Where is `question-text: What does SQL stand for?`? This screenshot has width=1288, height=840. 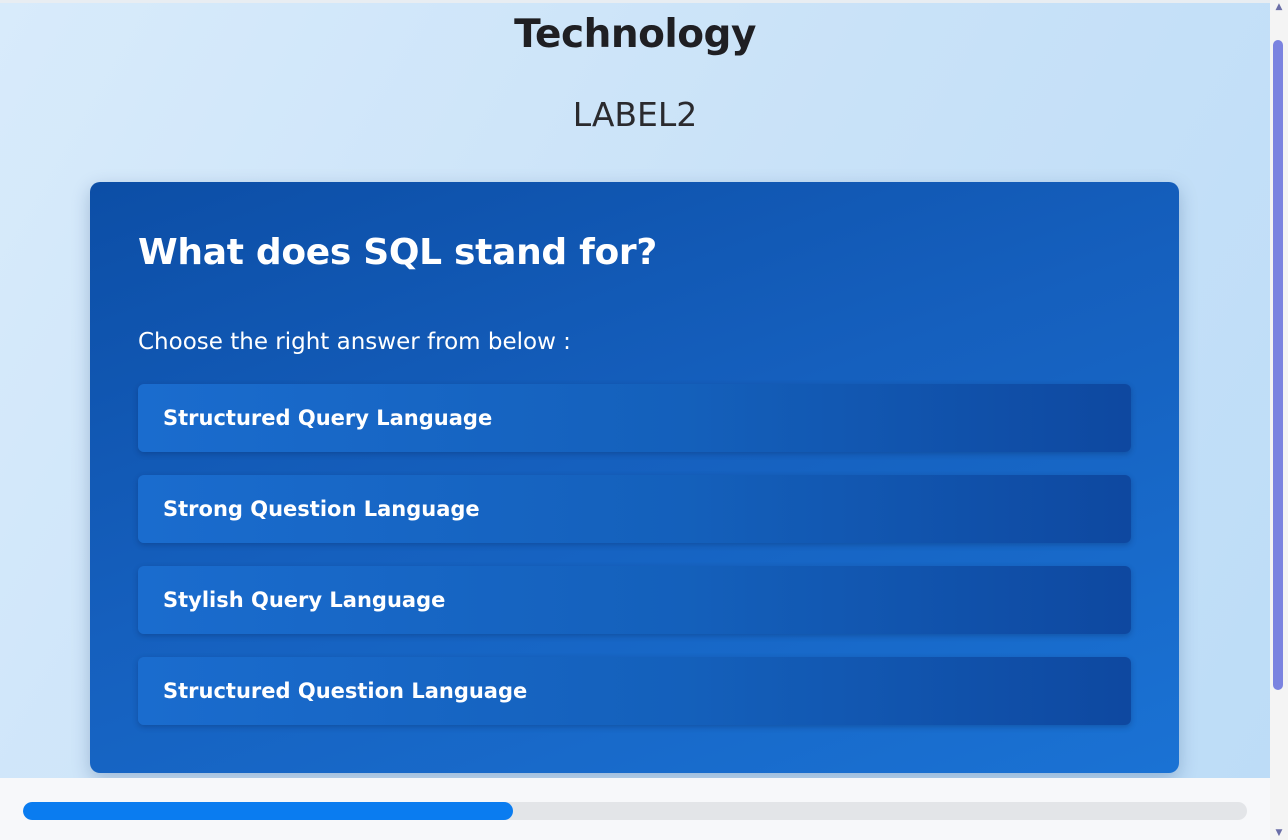
question-text: What does SQL stand for? is located at coordinates (397, 252).